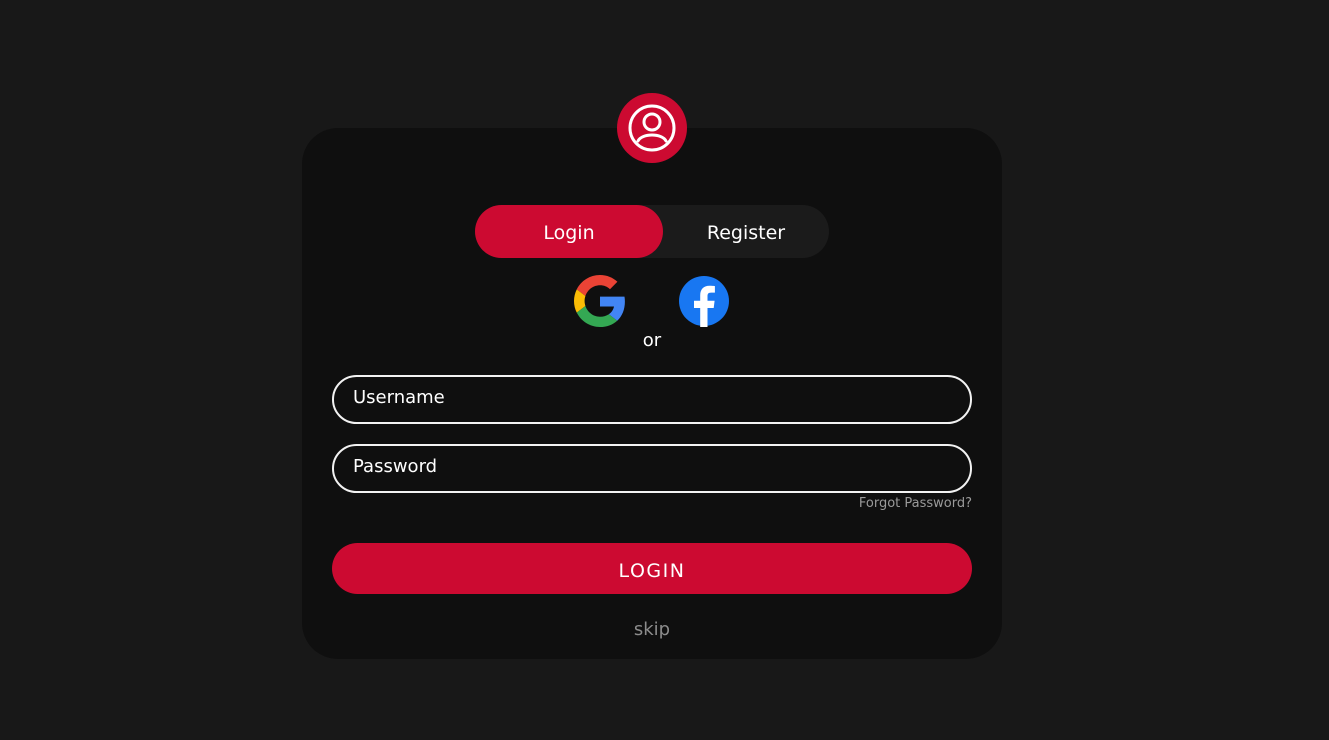  I want to click on google-login-button, so click(600, 301).